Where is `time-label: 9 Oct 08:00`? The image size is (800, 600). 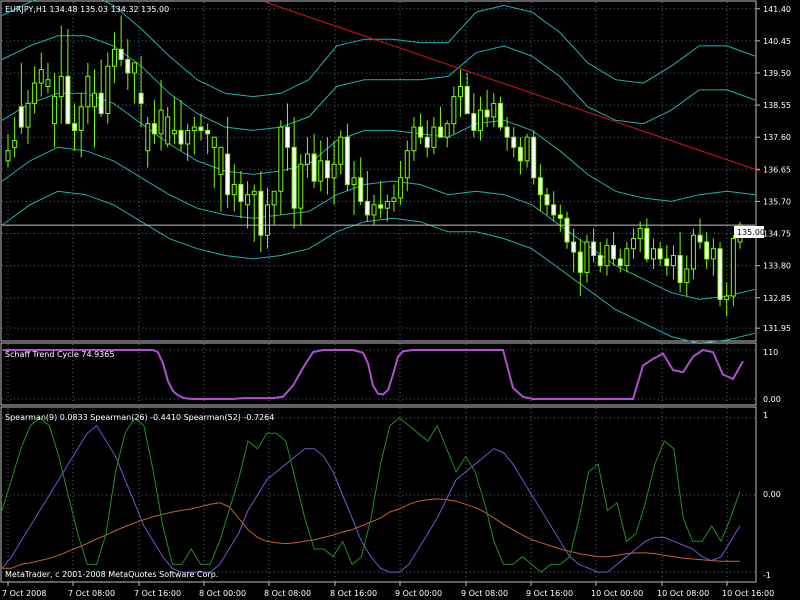
time-label: 9 Oct 08:00 is located at coordinates (484, 593).